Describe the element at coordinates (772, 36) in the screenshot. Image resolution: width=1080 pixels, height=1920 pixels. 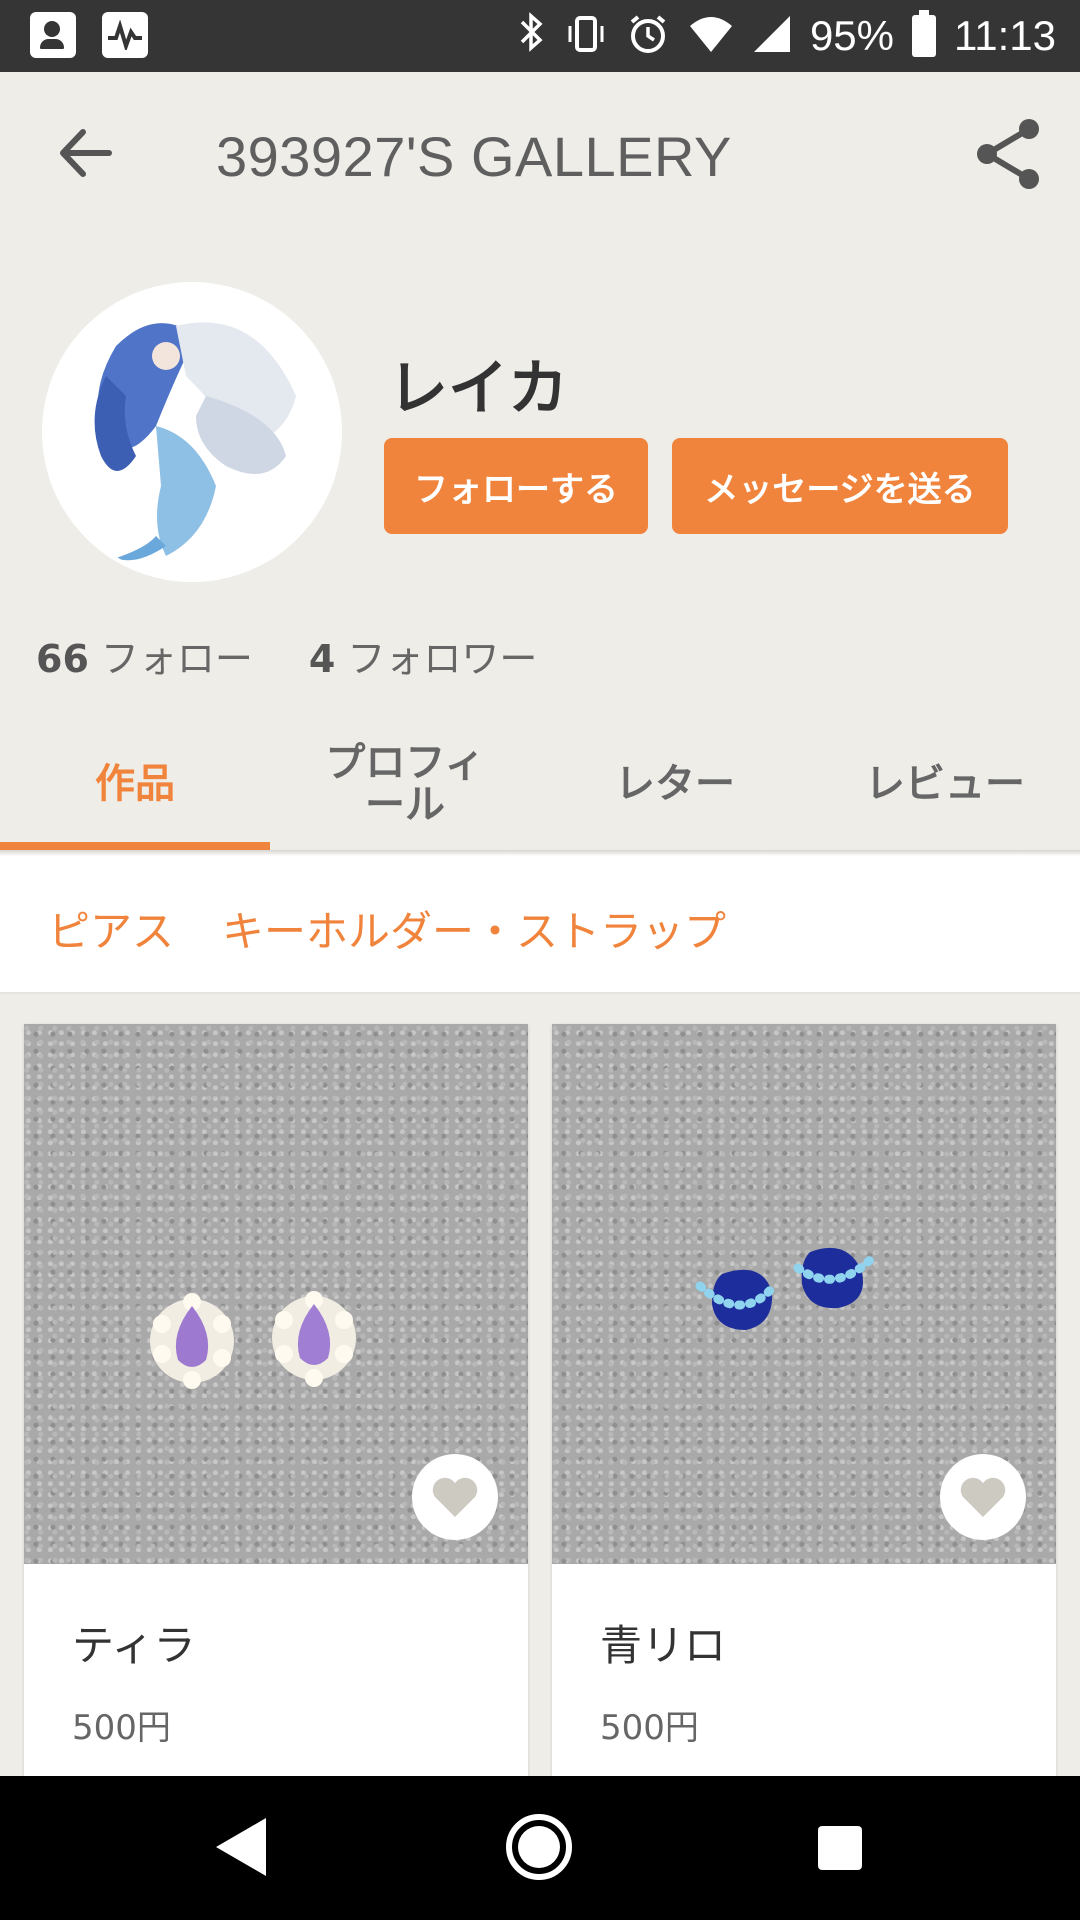
I see `signal-icon` at that location.